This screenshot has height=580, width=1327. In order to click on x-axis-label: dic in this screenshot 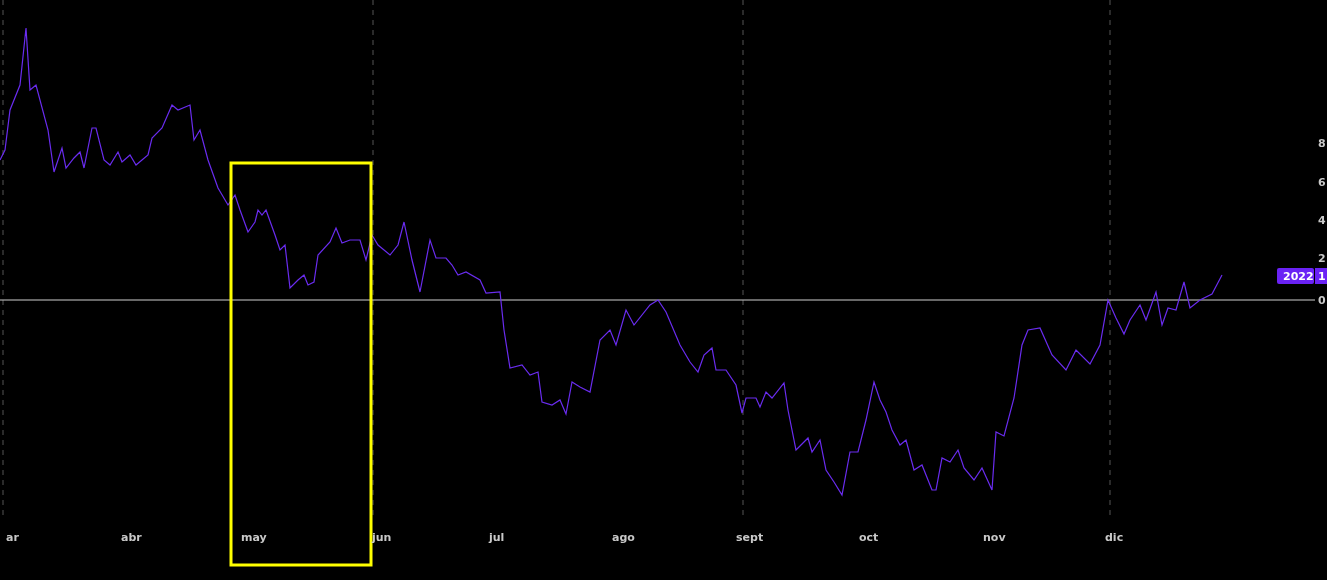, I will do `click(1114, 537)`.